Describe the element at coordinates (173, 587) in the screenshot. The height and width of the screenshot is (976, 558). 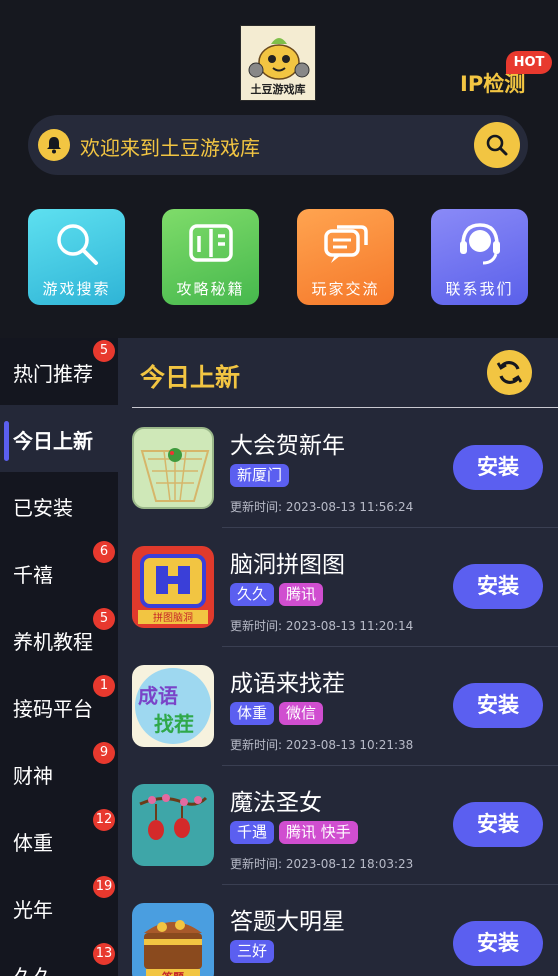
I see `game-icon: 拼图脑洞` at that location.